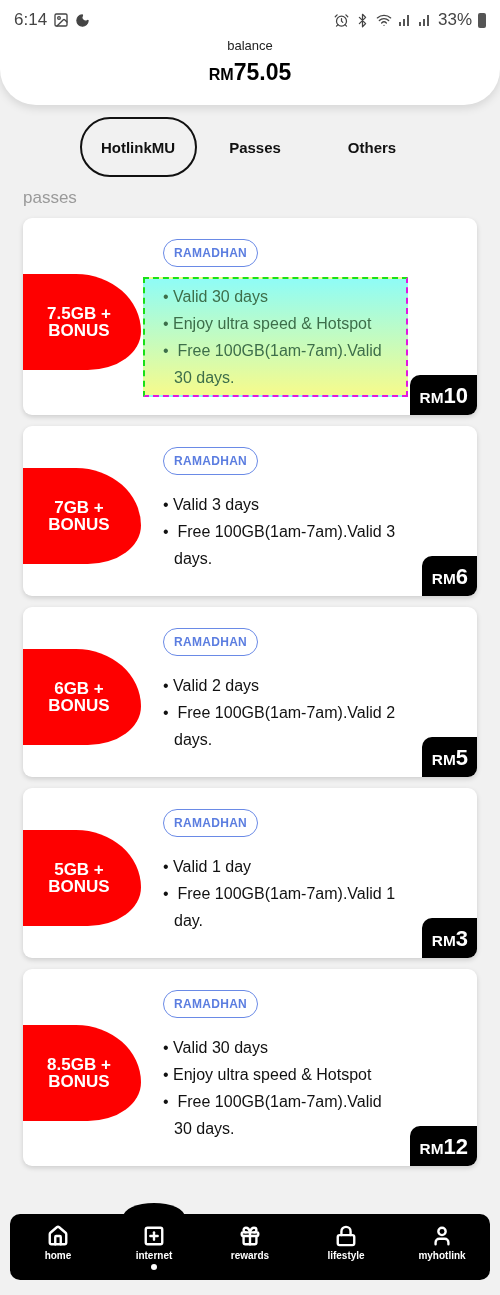 Image resolution: width=500 pixels, height=1295 pixels. I want to click on pass-card: 5GB + BONUS RAMADHAN • Valid 1 day • Free 100GB(1am-7am).Valid 1 day. RM3, so click(250, 873).